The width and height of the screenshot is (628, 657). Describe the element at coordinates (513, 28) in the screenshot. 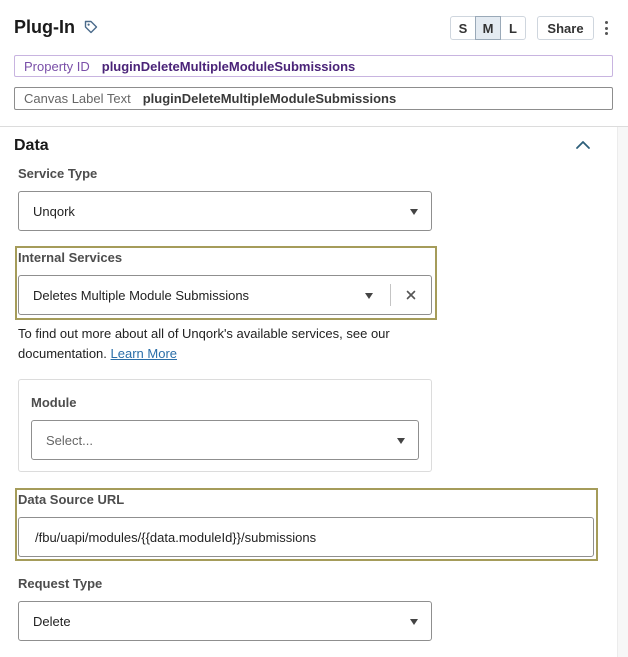

I see `size-large-button: L` at that location.